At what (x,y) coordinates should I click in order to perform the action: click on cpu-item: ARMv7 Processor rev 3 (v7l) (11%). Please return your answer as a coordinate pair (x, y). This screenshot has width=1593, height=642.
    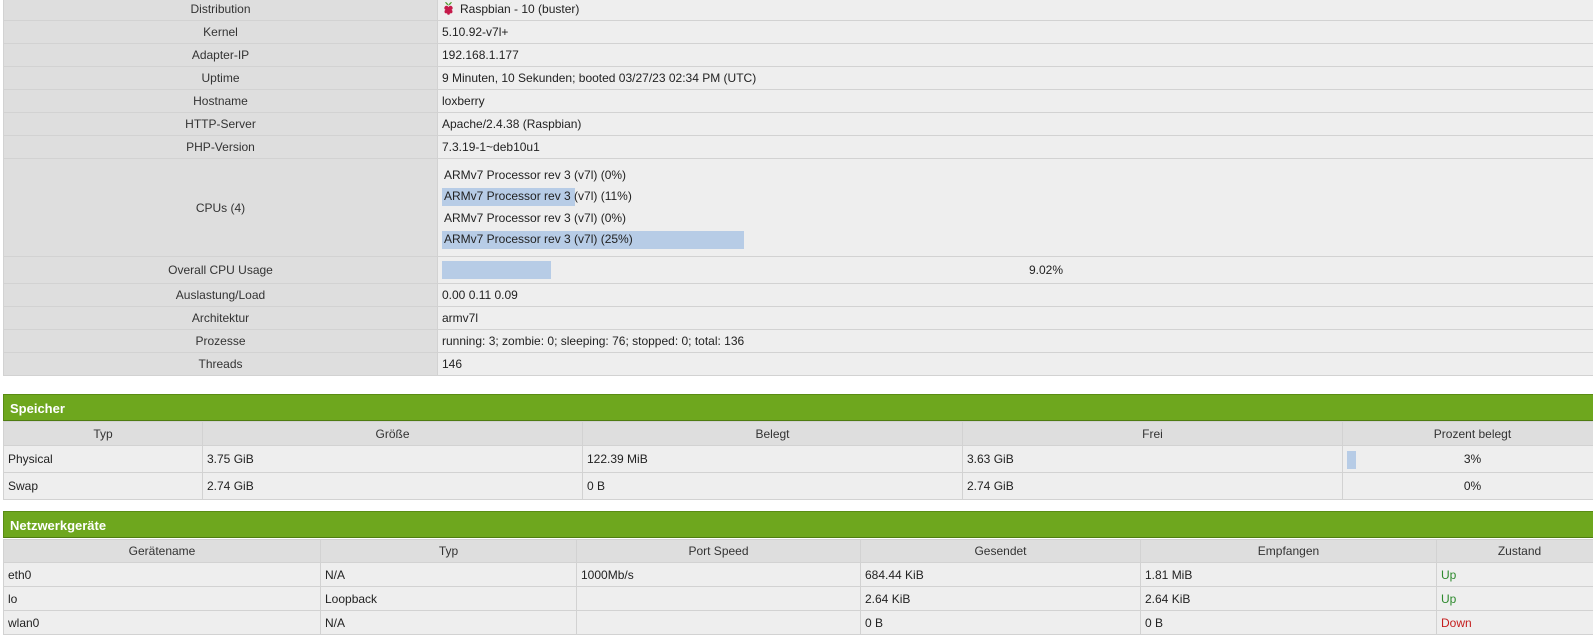
    Looking at the image, I should click on (1017, 197).